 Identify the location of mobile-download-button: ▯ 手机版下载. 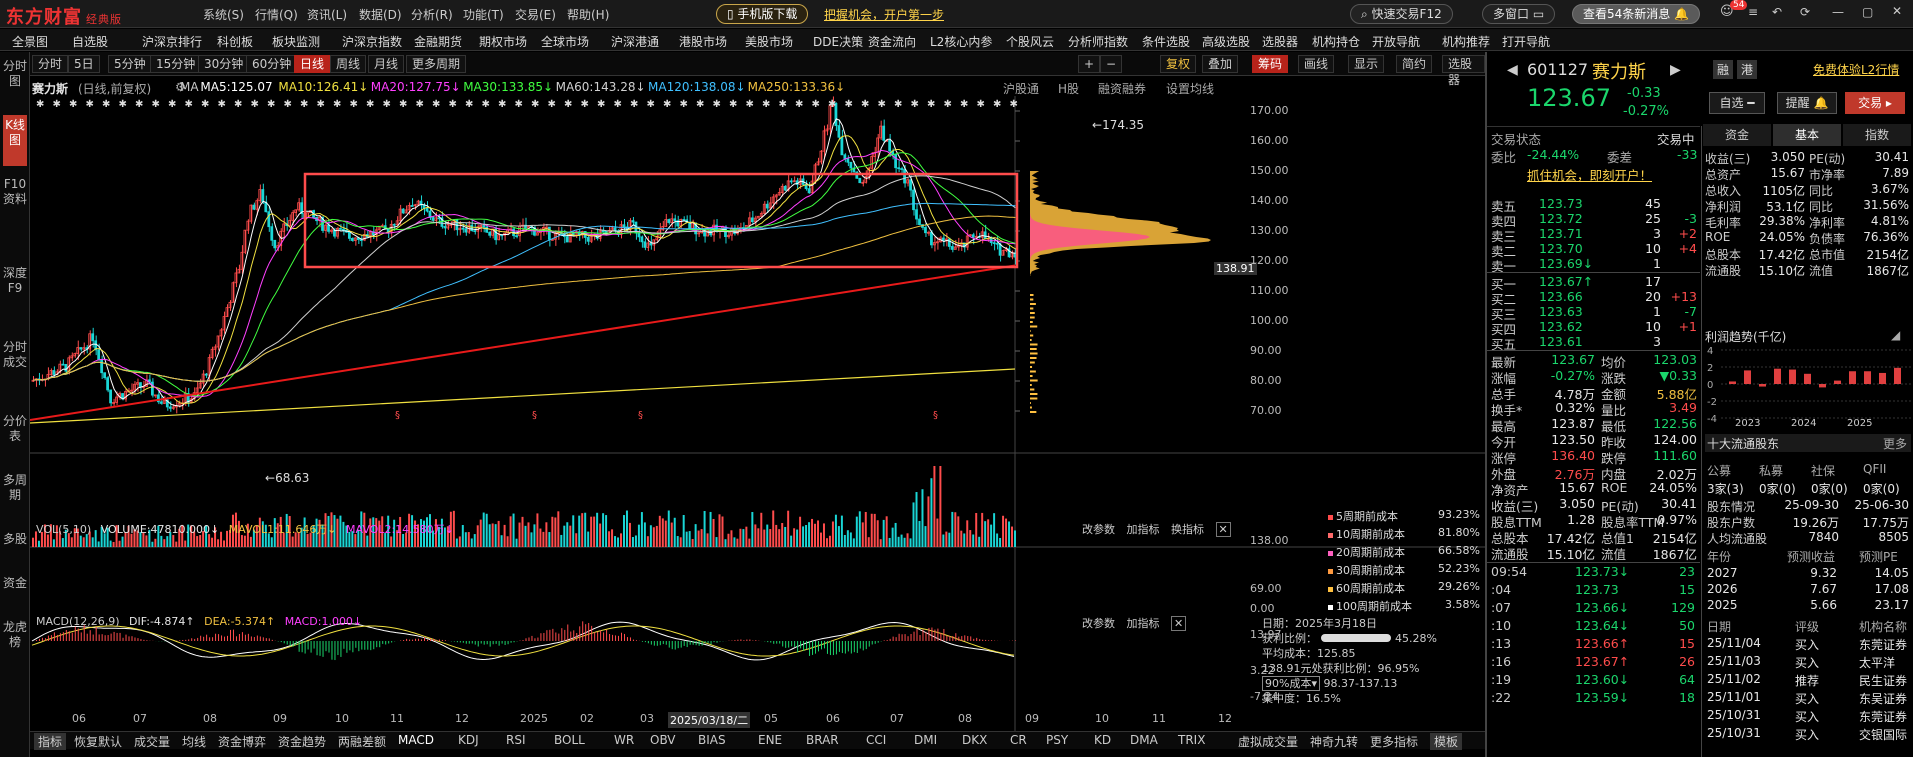
(762, 14).